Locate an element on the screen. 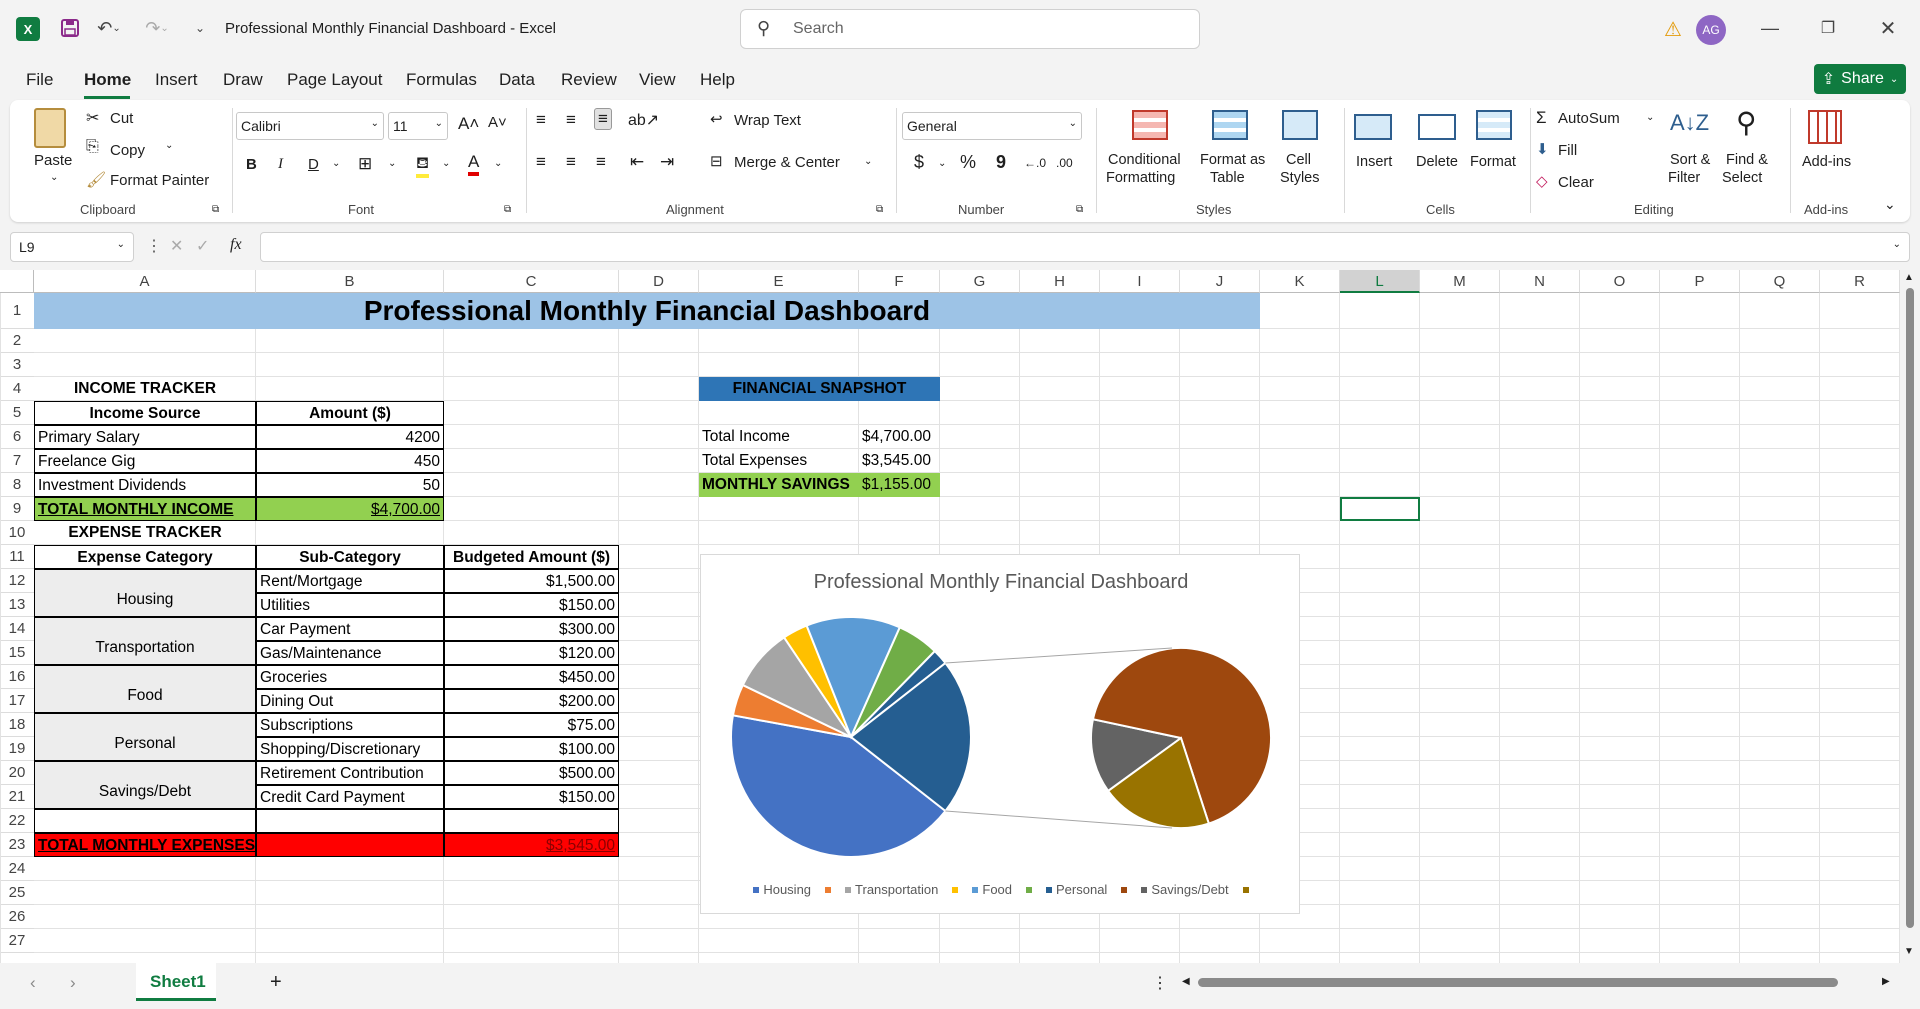 Image resolution: width=1920 pixels, height=1009 pixels. more-icon: ⋮ is located at coordinates (1160, 983).